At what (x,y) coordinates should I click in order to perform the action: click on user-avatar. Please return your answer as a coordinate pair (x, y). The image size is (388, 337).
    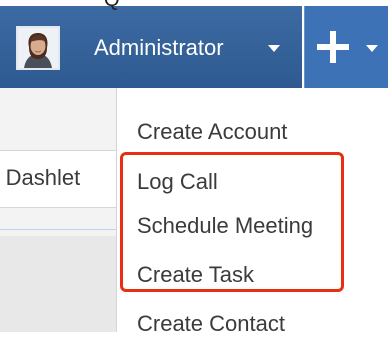
    Looking at the image, I should click on (38, 48).